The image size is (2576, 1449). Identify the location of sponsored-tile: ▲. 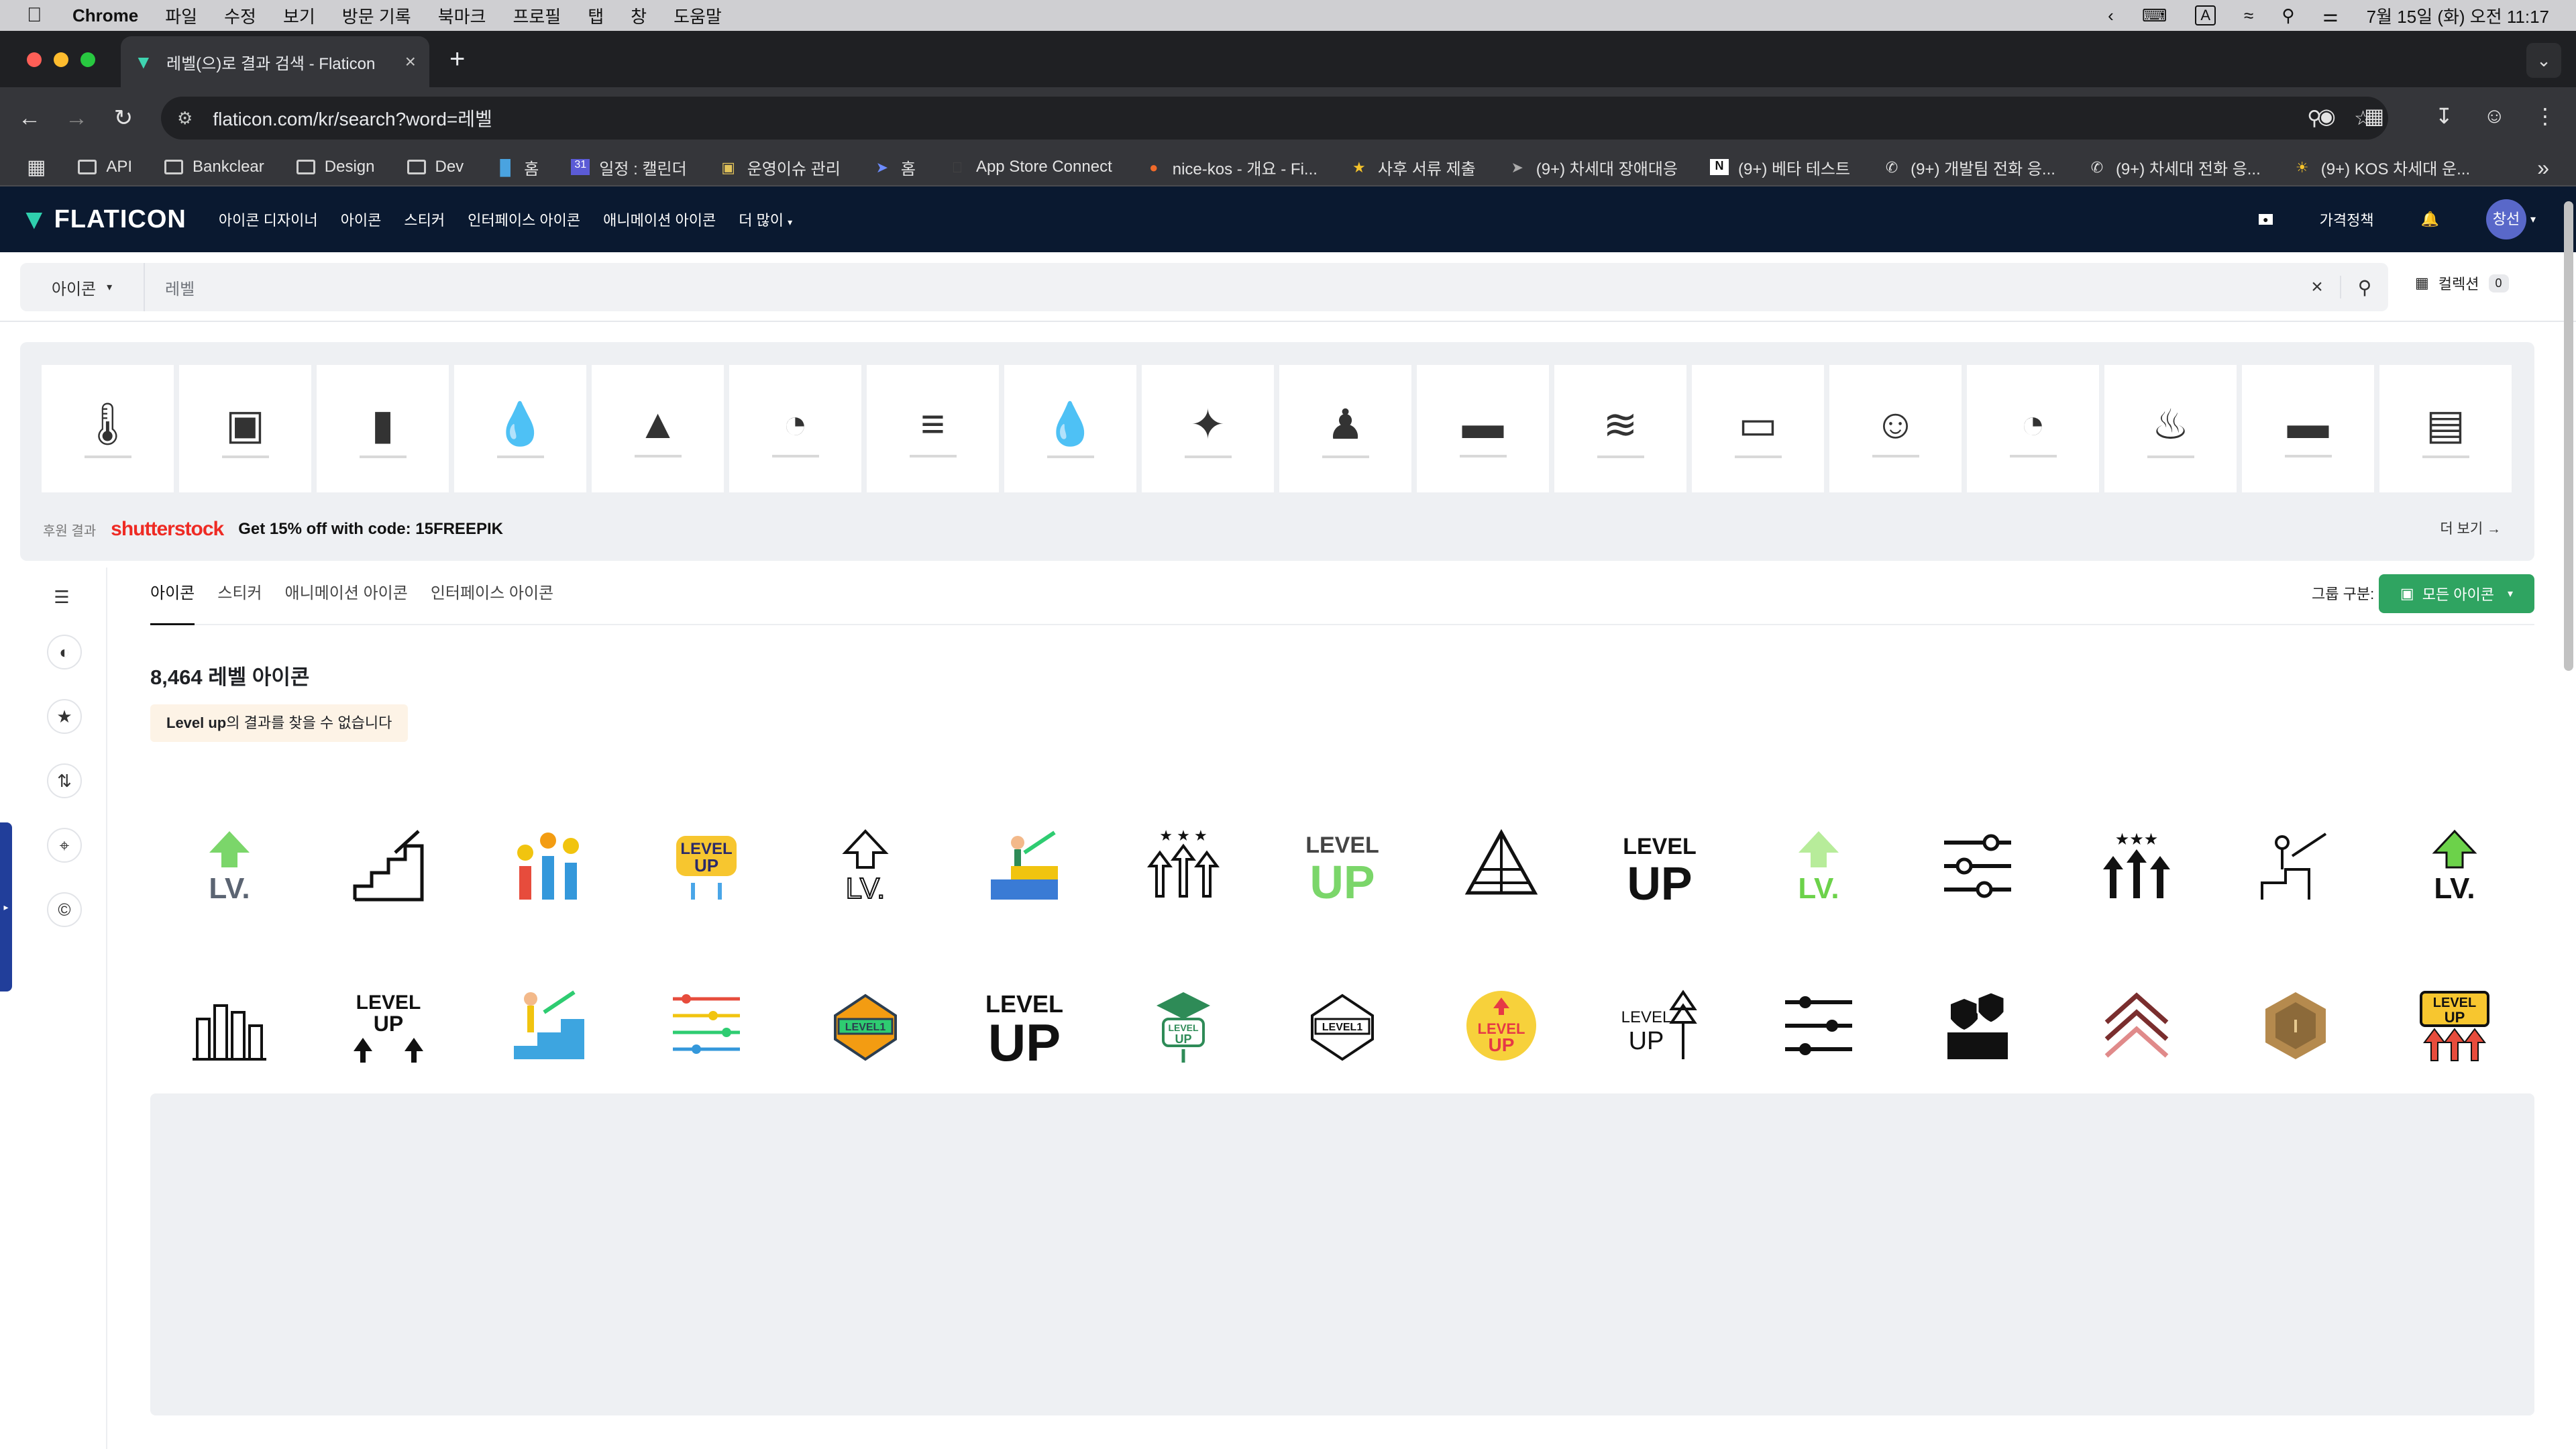
(658, 428).